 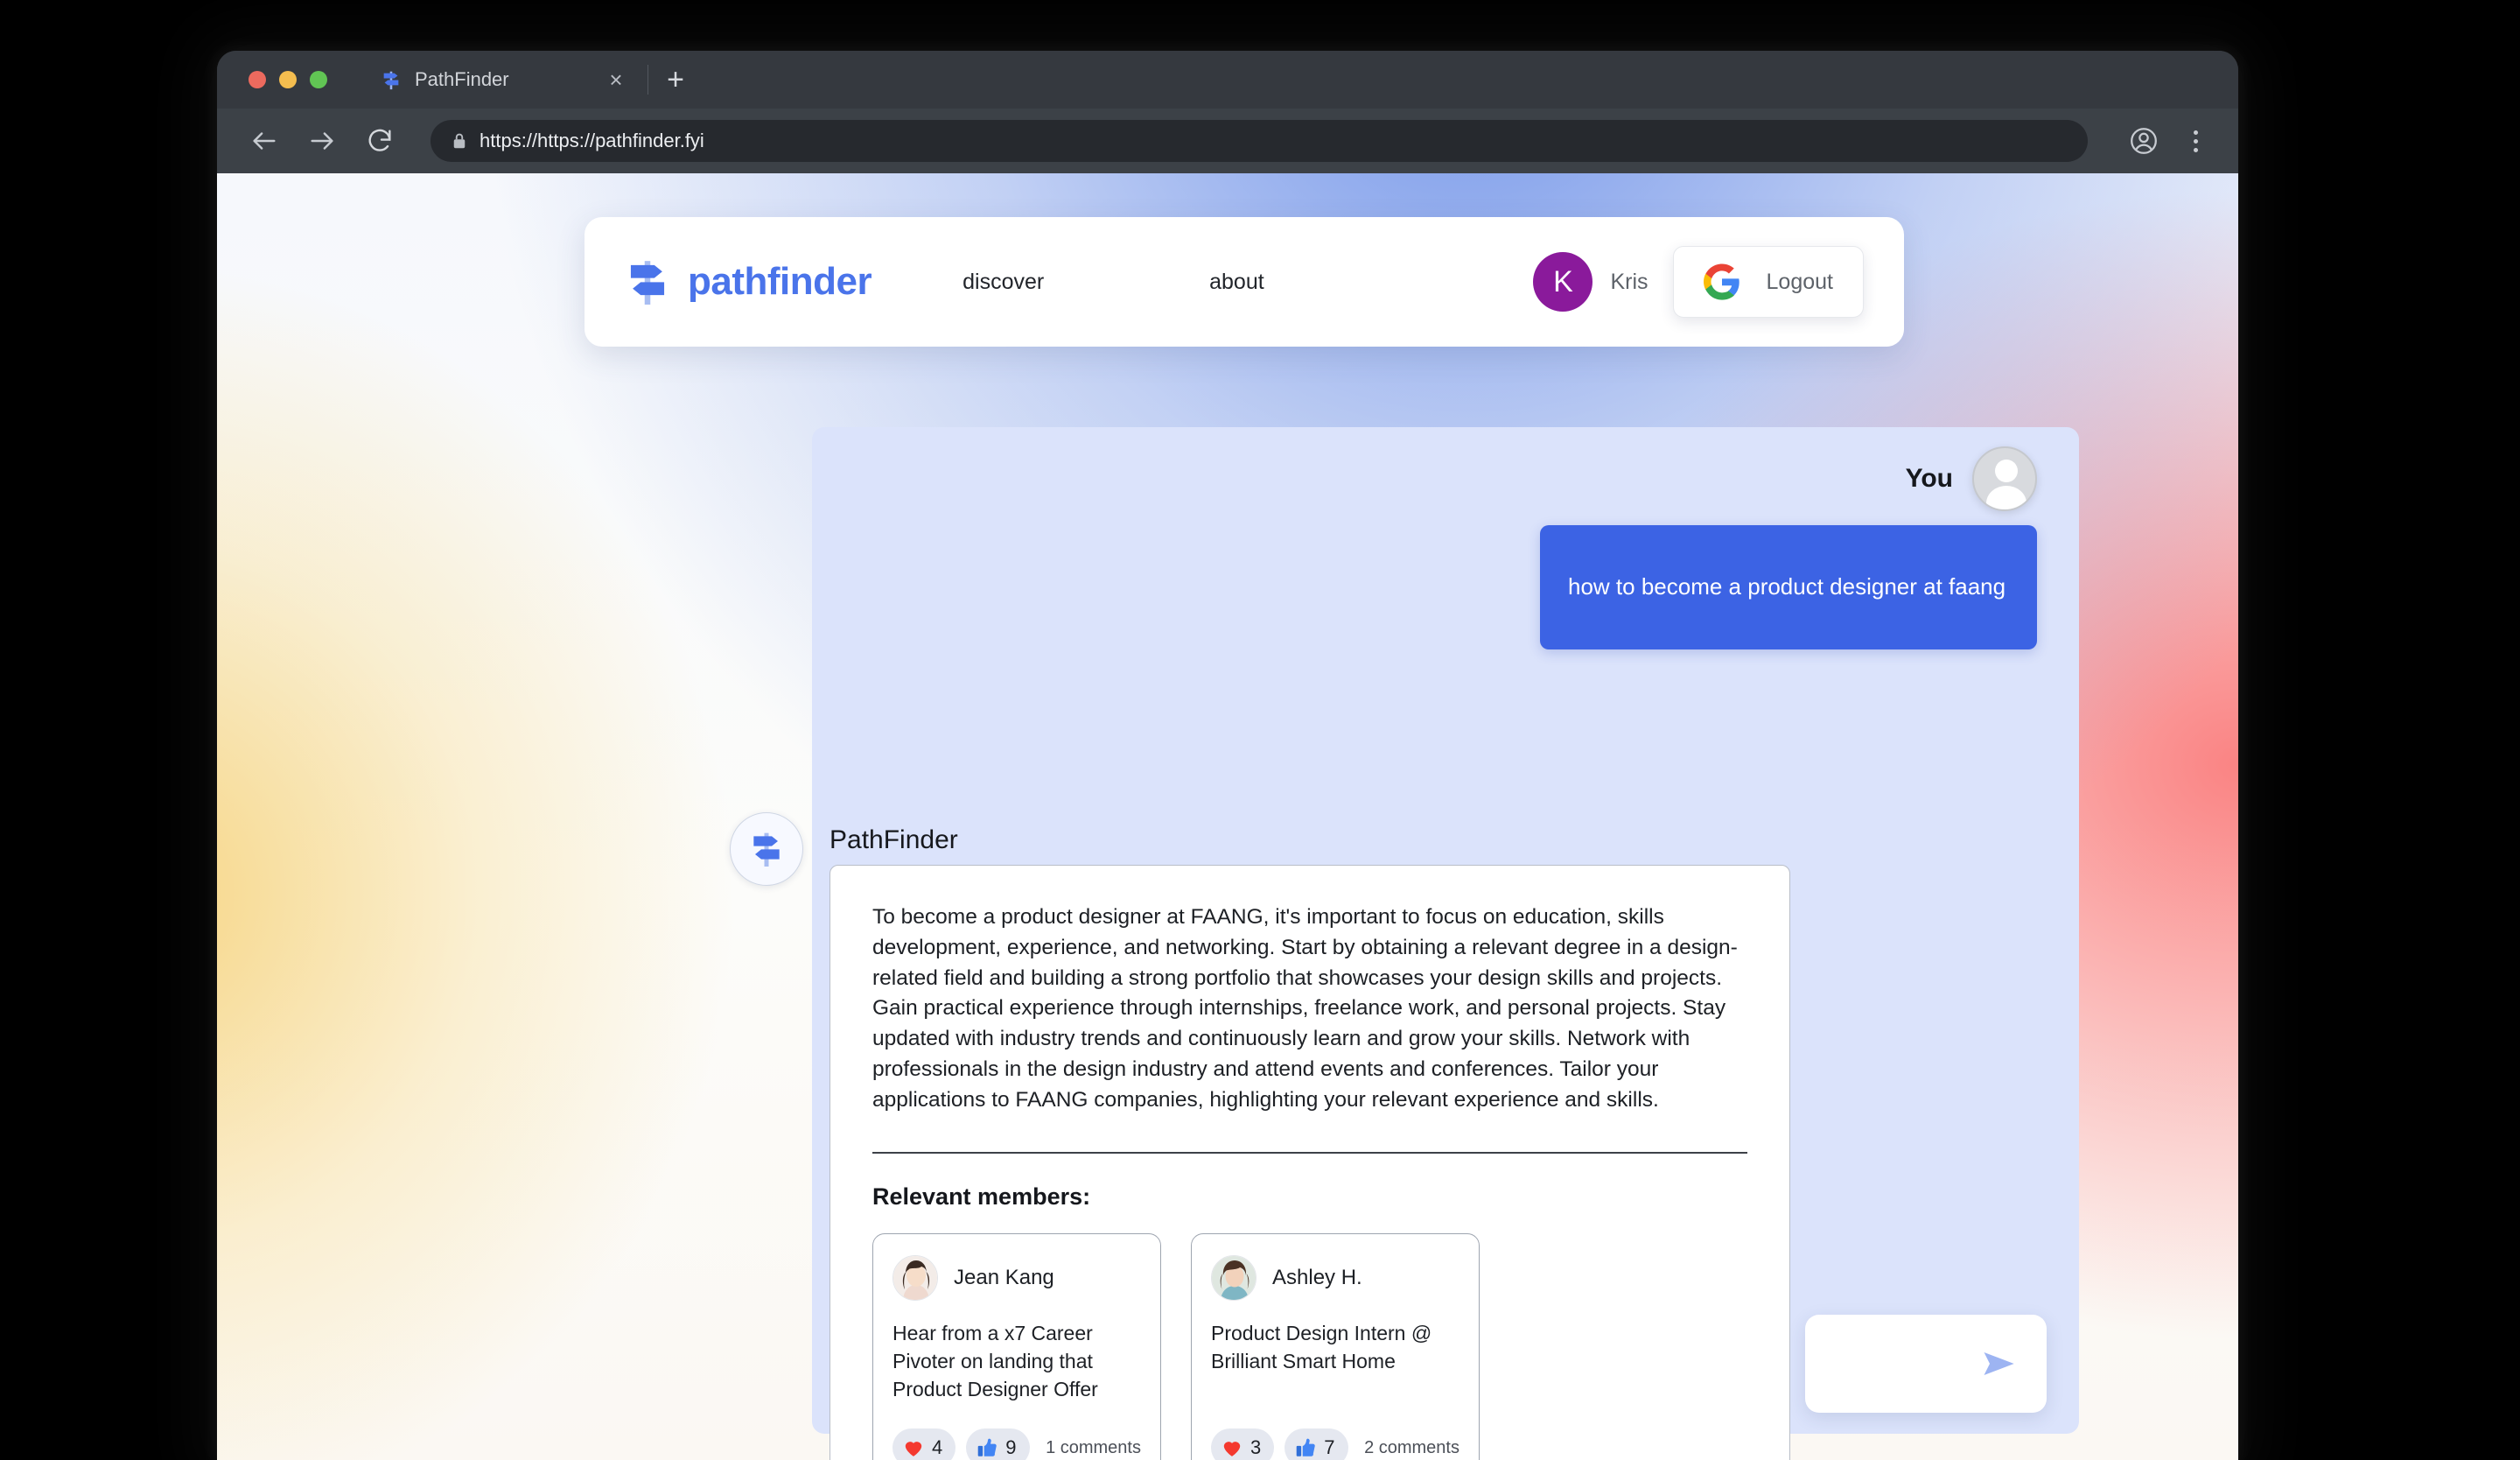 I want to click on comment-count: 2 comments, so click(x=1412, y=1448).